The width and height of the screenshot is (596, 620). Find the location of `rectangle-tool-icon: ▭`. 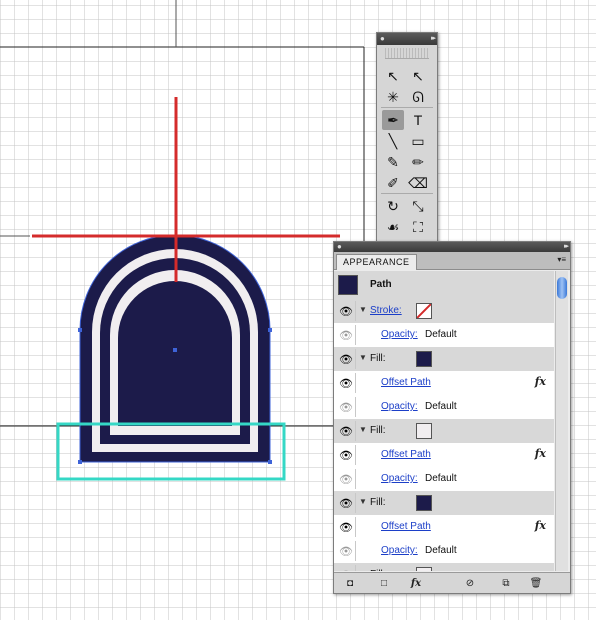

rectangle-tool-icon: ▭ is located at coordinates (418, 141).